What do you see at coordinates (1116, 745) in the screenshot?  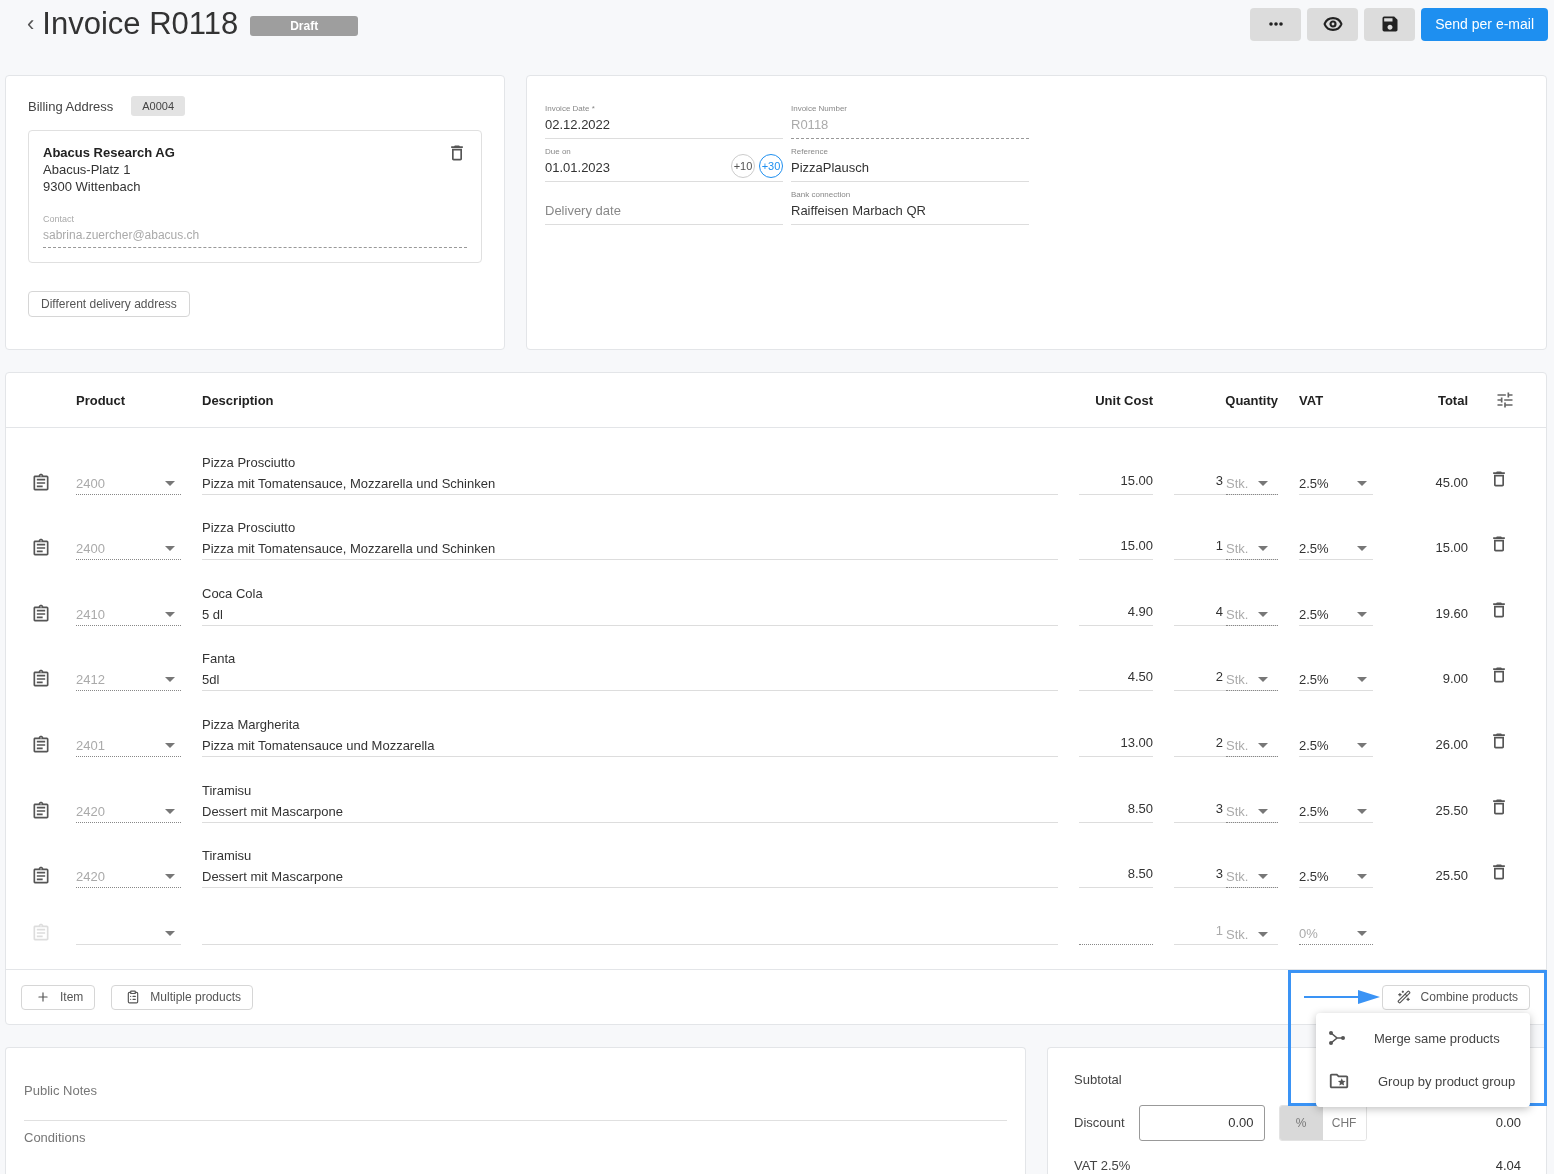 I see `unit-cost-field: 13.00` at bounding box center [1116, 745].